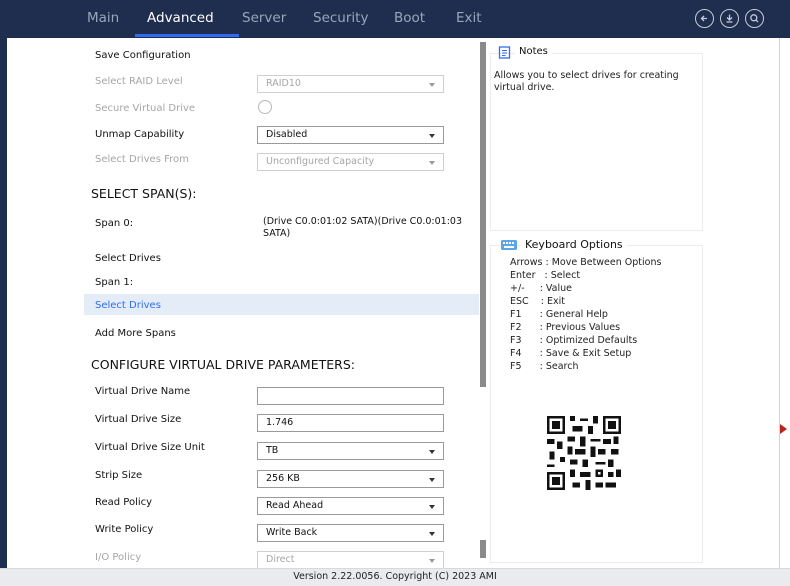  I want to click on keyboard-option: ESC : Exit, so click(537, 301).